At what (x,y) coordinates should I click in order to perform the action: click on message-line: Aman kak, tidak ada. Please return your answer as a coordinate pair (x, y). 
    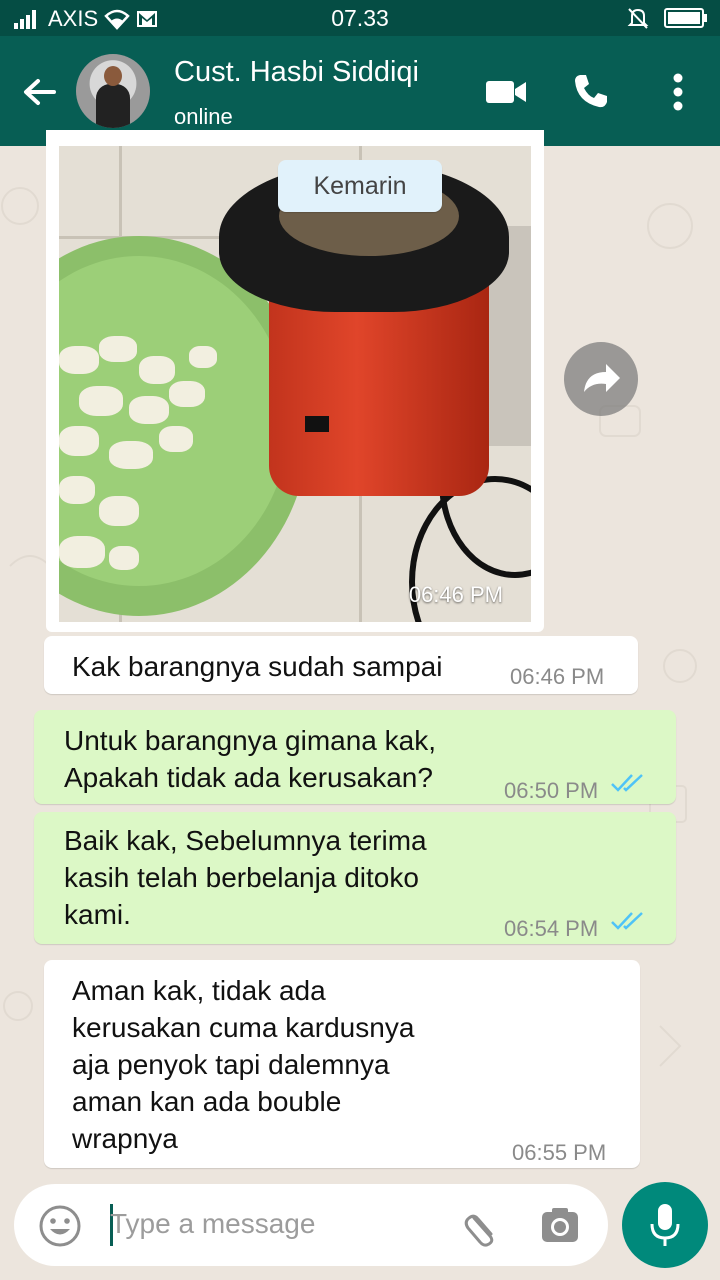
    Looking at the image, I should click on (199, 990).